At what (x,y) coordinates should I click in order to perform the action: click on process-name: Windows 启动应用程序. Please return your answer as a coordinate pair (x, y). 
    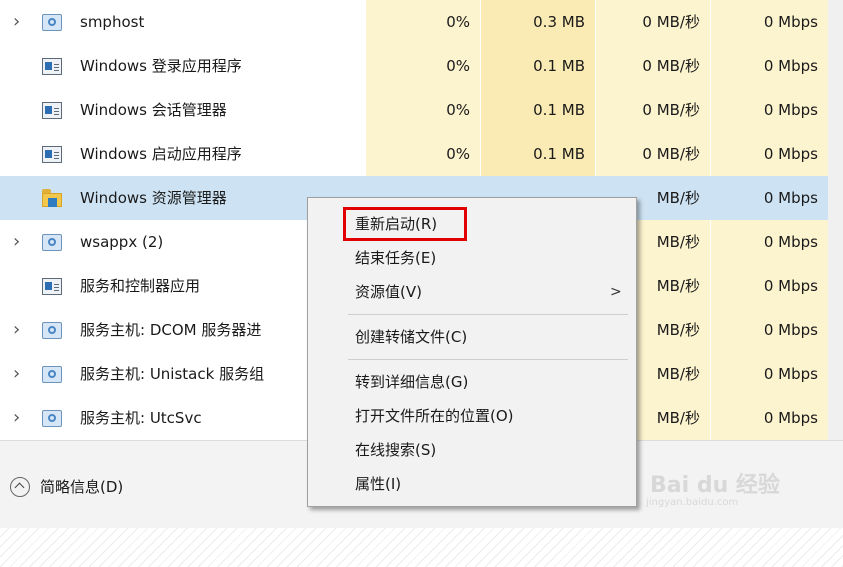
    Looking at the image, I should click on (161, 154).